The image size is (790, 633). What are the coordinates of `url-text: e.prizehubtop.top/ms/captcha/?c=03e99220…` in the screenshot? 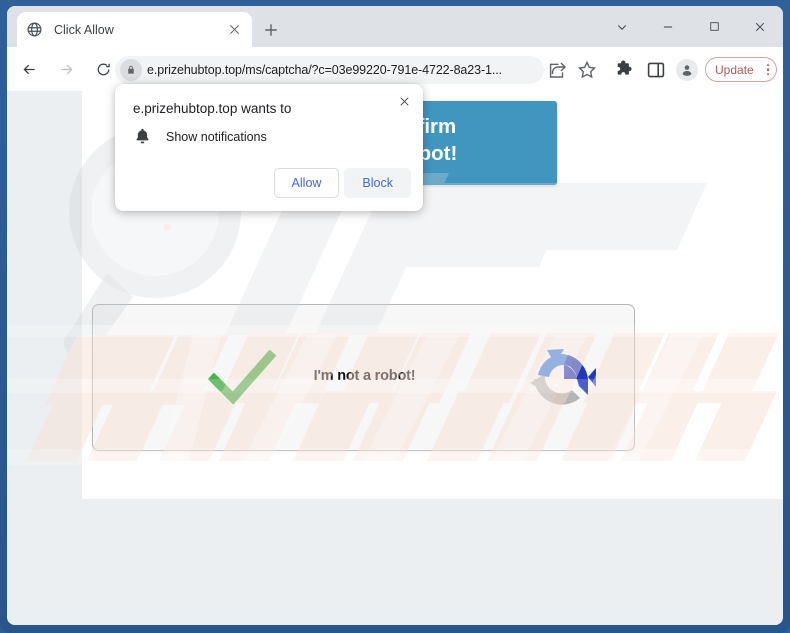 It's located at (325, 70).